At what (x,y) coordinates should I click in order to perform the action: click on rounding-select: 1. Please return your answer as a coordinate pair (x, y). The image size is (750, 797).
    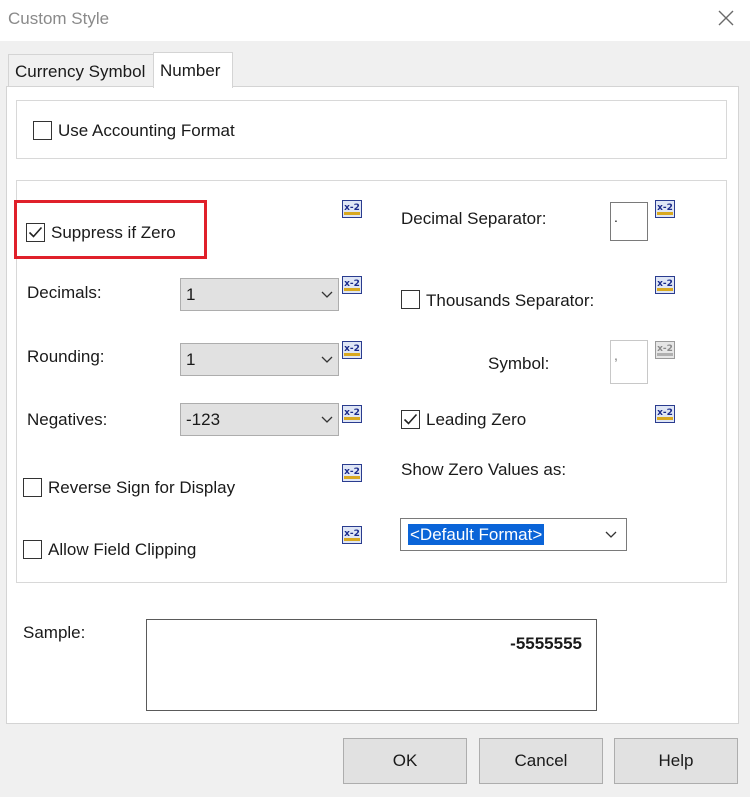
    Looking at the image, I should click on (259, 359).